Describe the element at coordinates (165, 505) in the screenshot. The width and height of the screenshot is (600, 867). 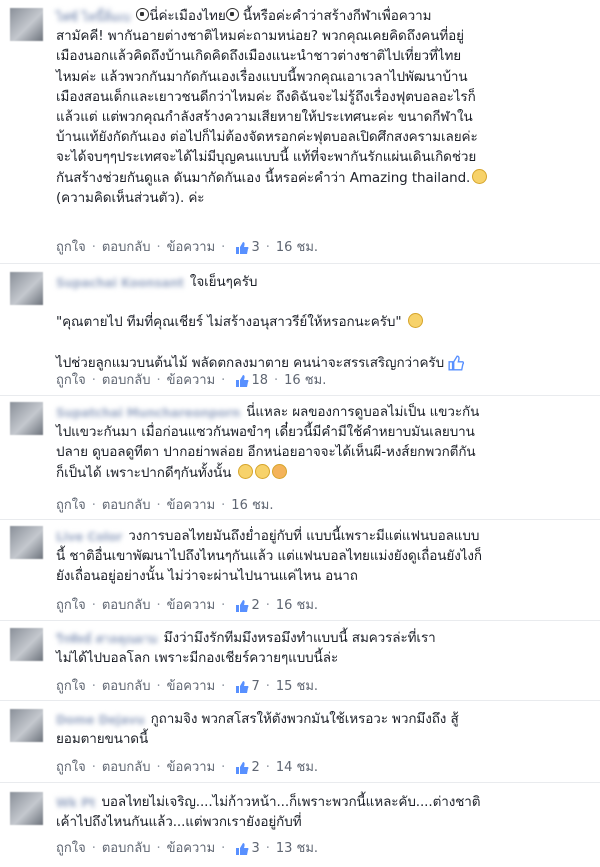
I see `comment-actions: ถูกใจ · ตอบกลับ · ข้อความ · 16 ชม.` at that location.